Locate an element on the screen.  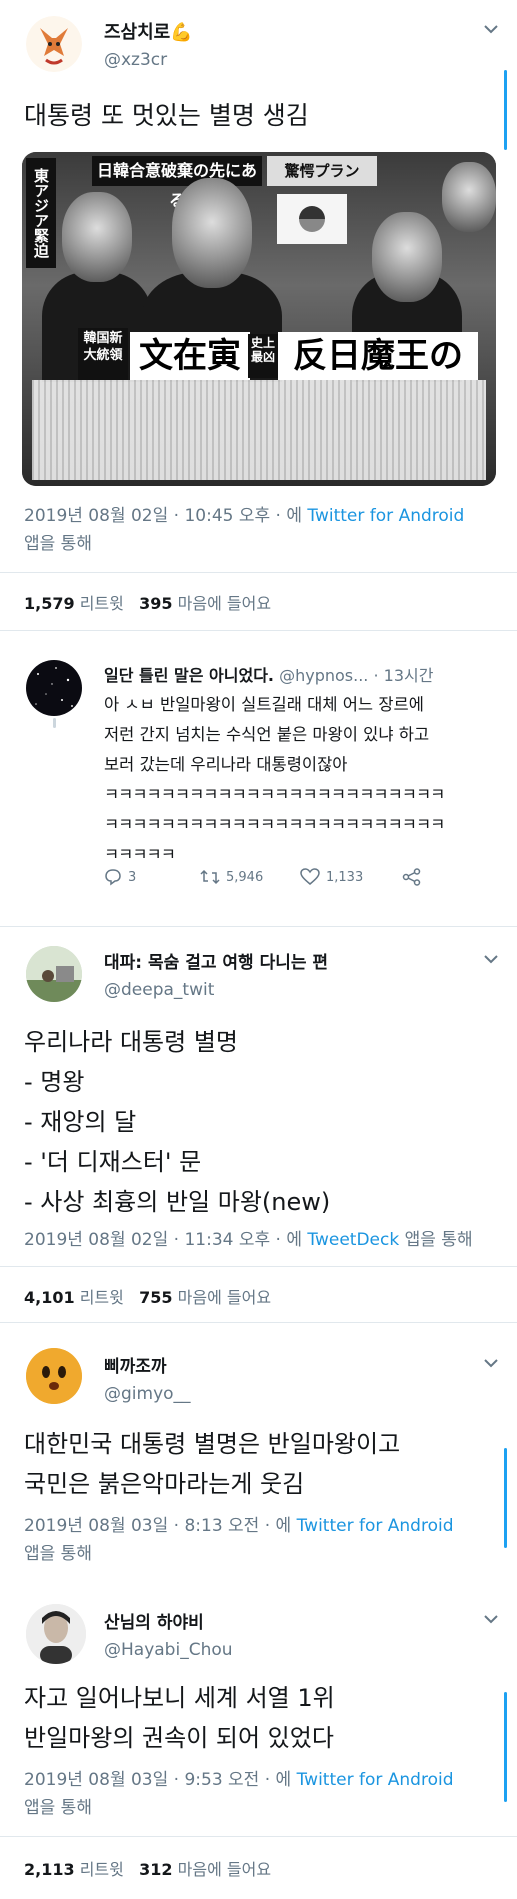
like-action: 1,133 is located at coordinates (331, 877).